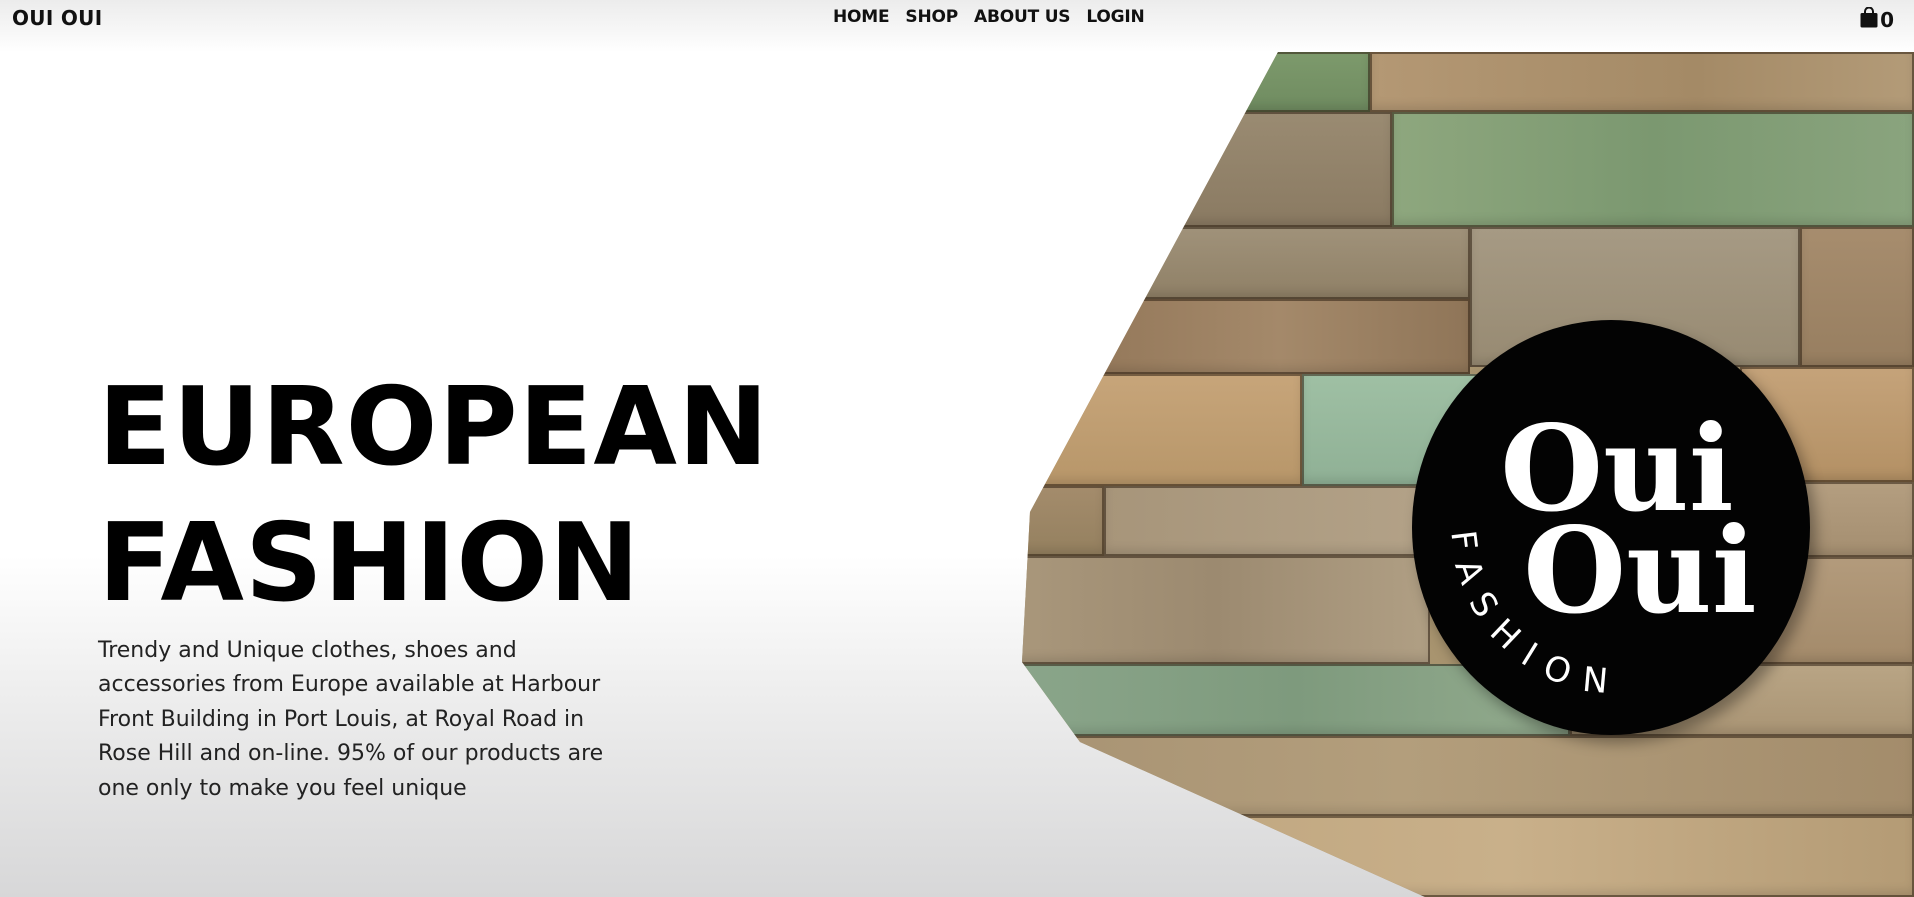  Describe the element at coordinates (1115, 17) in the screenshot. I see `nav-login-link: LOGIN` at that location.